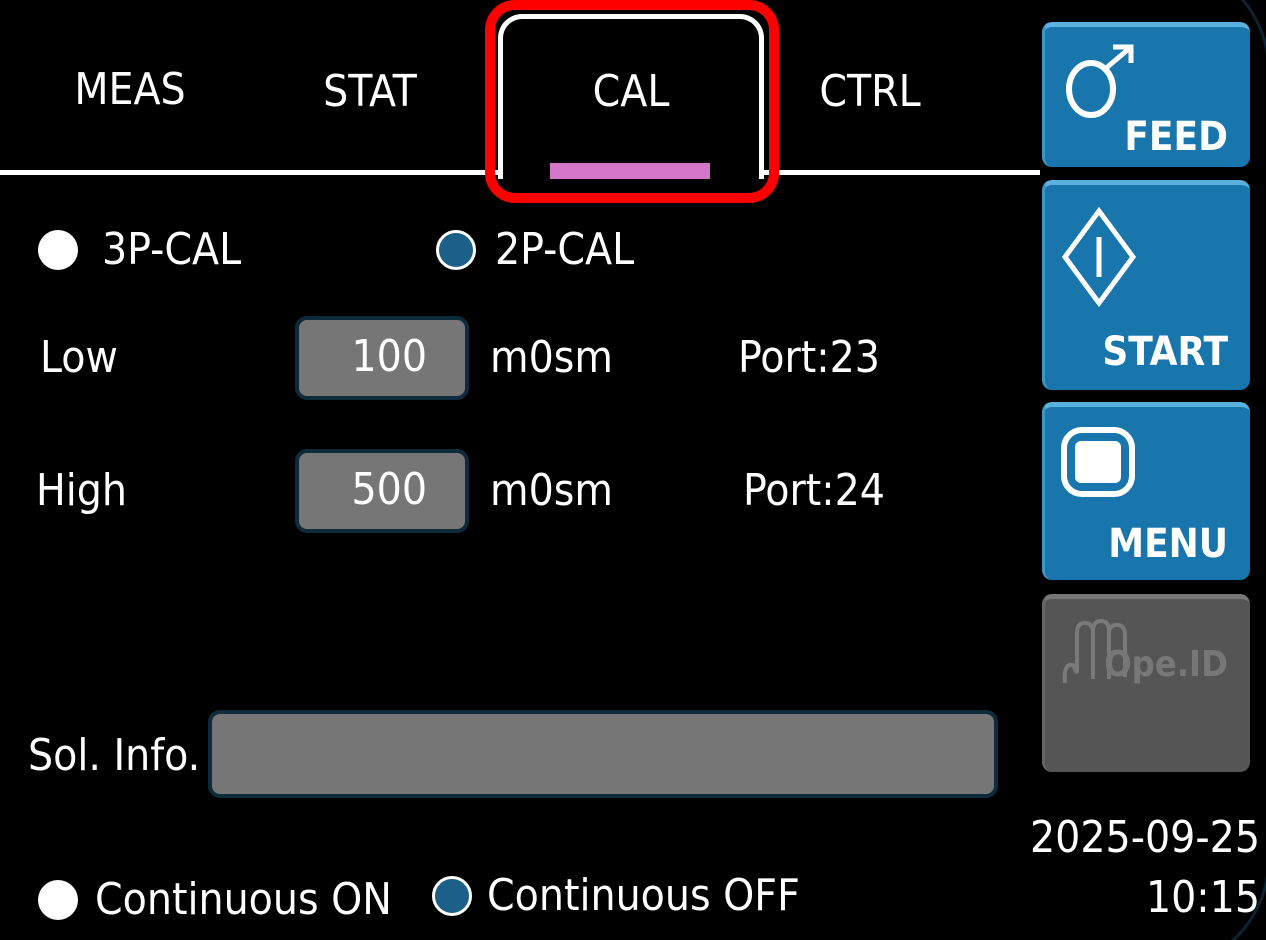 This screenshot has height=940, width=1266. What do you see at coordinates (1202, 897) in the screenshot?
I see `time-display: 10:15` at bounding box center [1202, 897].